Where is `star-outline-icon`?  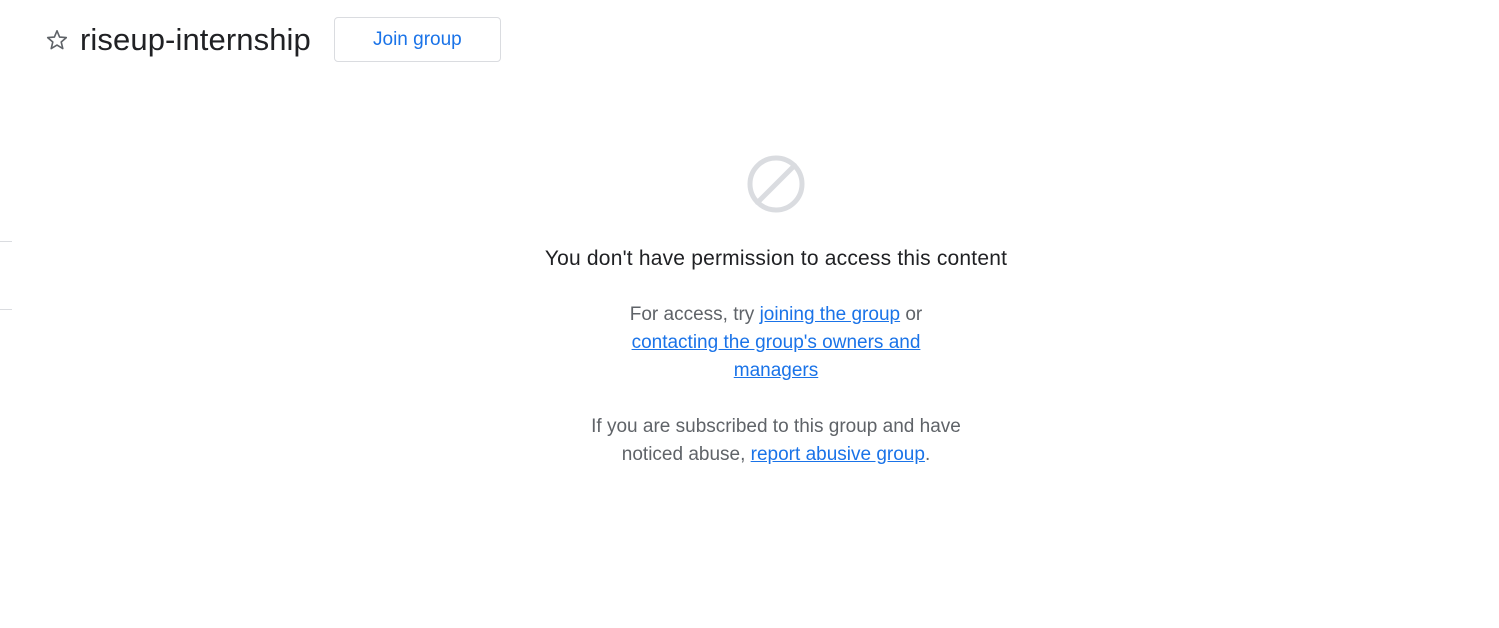
star-outline-icon is located at coordinates (57, 39).